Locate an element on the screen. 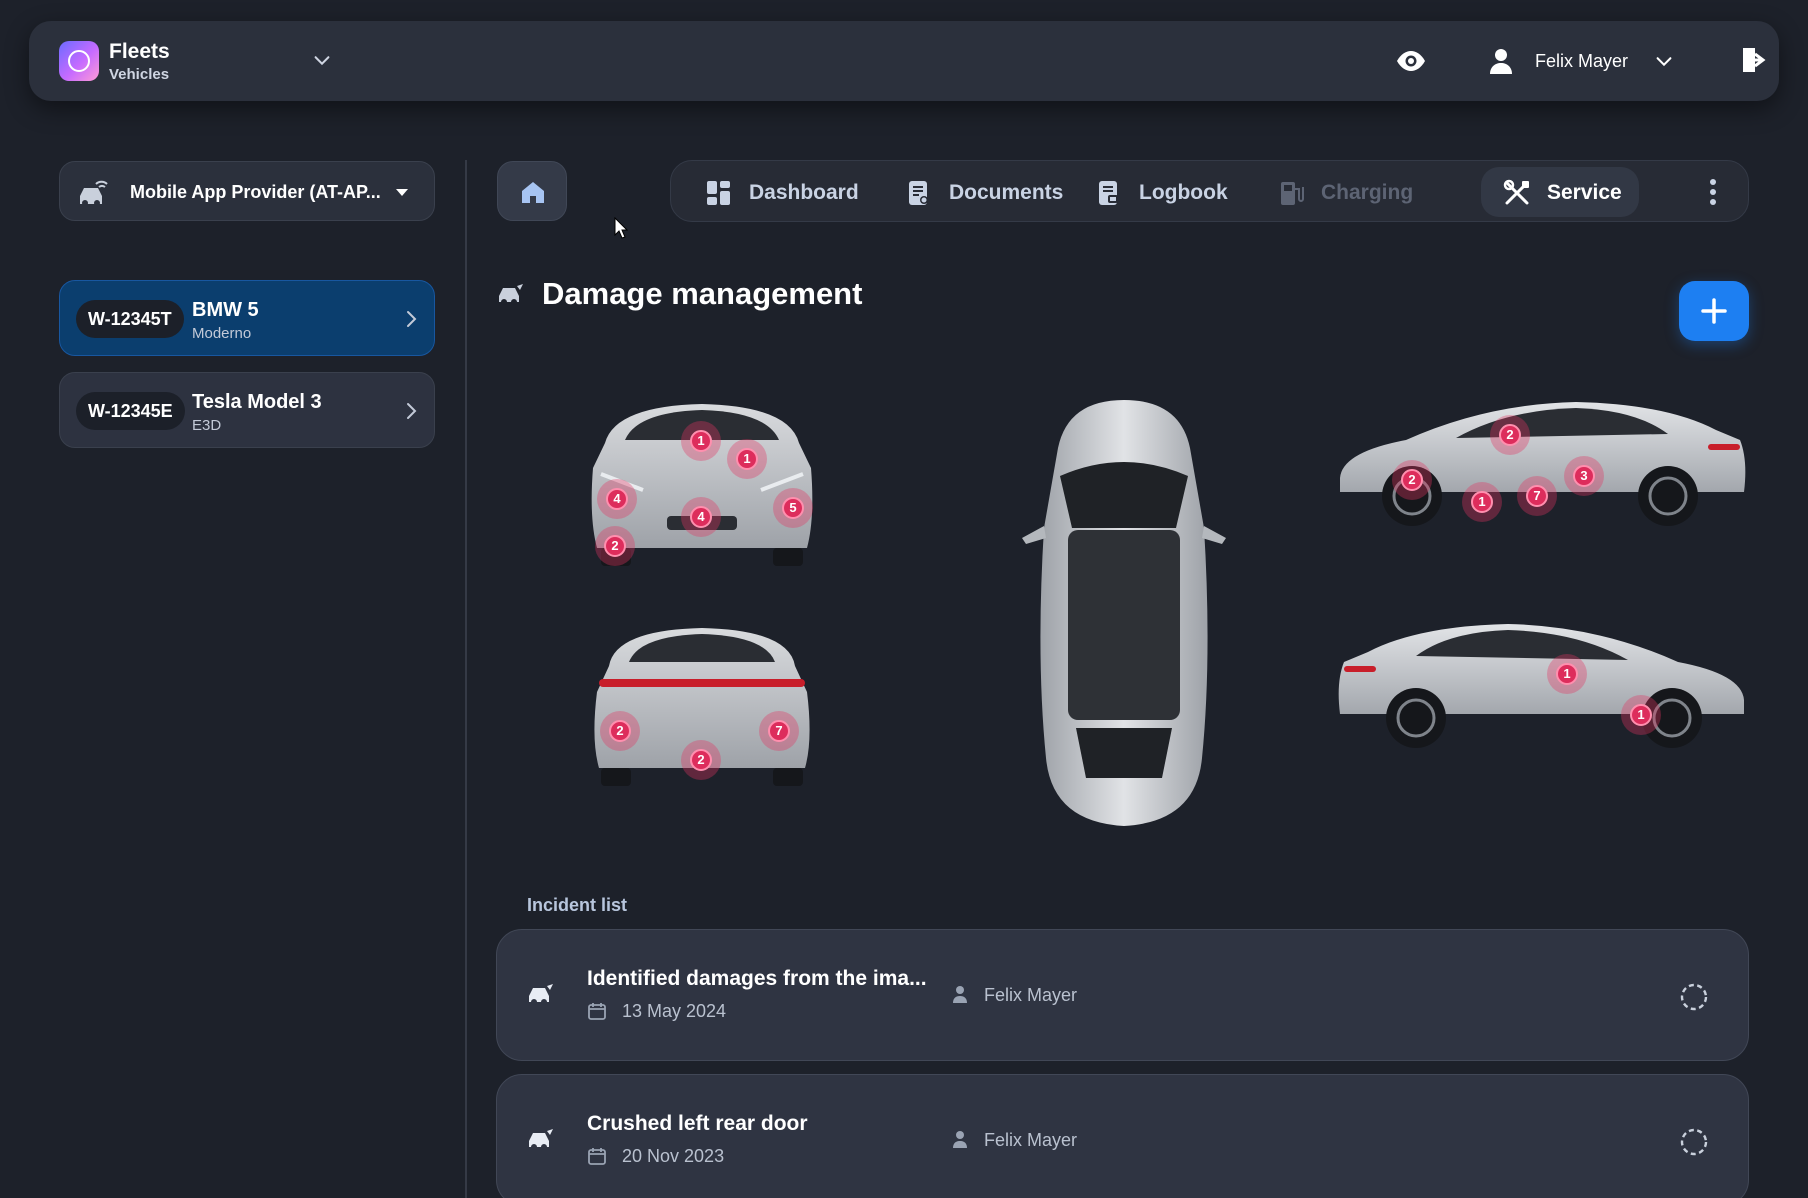 The width and height of the screenshot is (1808, 1198). logbook-icon is located at coordinates (1108, 193).